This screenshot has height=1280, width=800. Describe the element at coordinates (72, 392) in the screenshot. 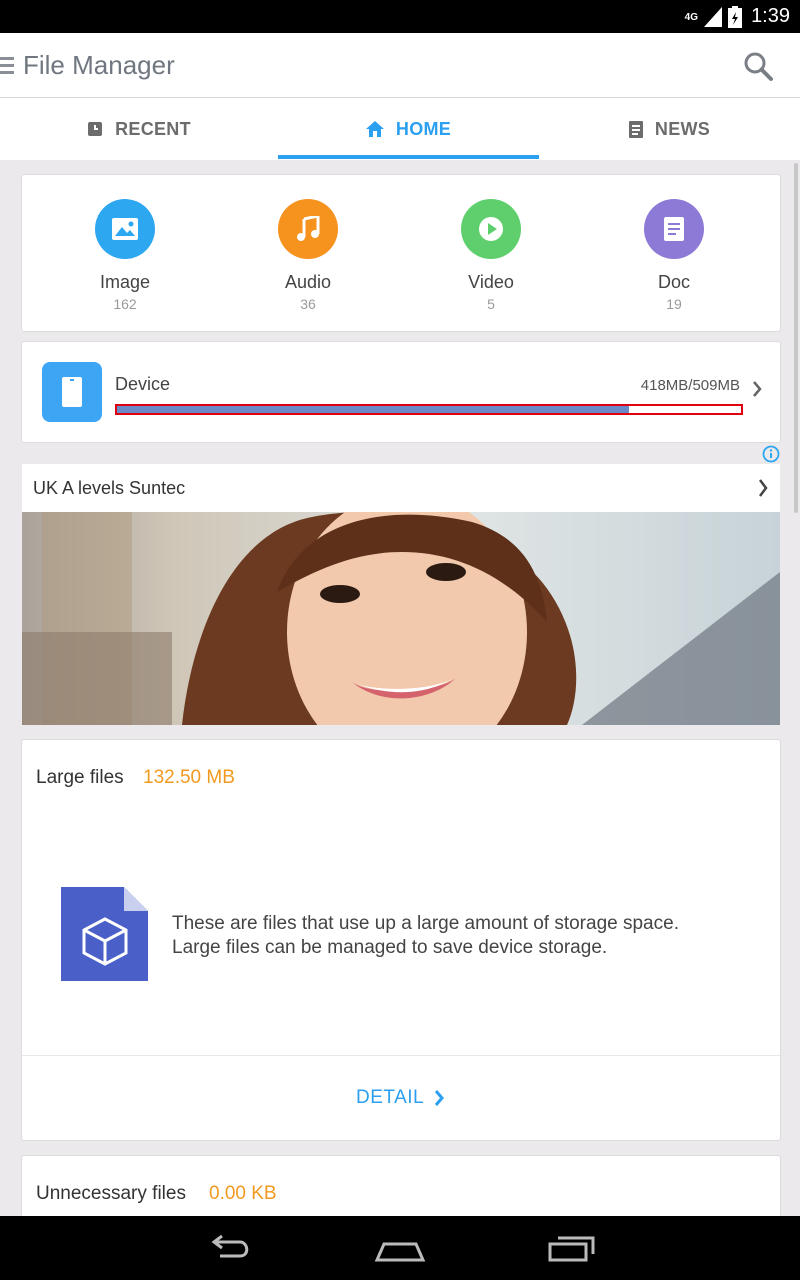

I see `phone-icon` at that location.